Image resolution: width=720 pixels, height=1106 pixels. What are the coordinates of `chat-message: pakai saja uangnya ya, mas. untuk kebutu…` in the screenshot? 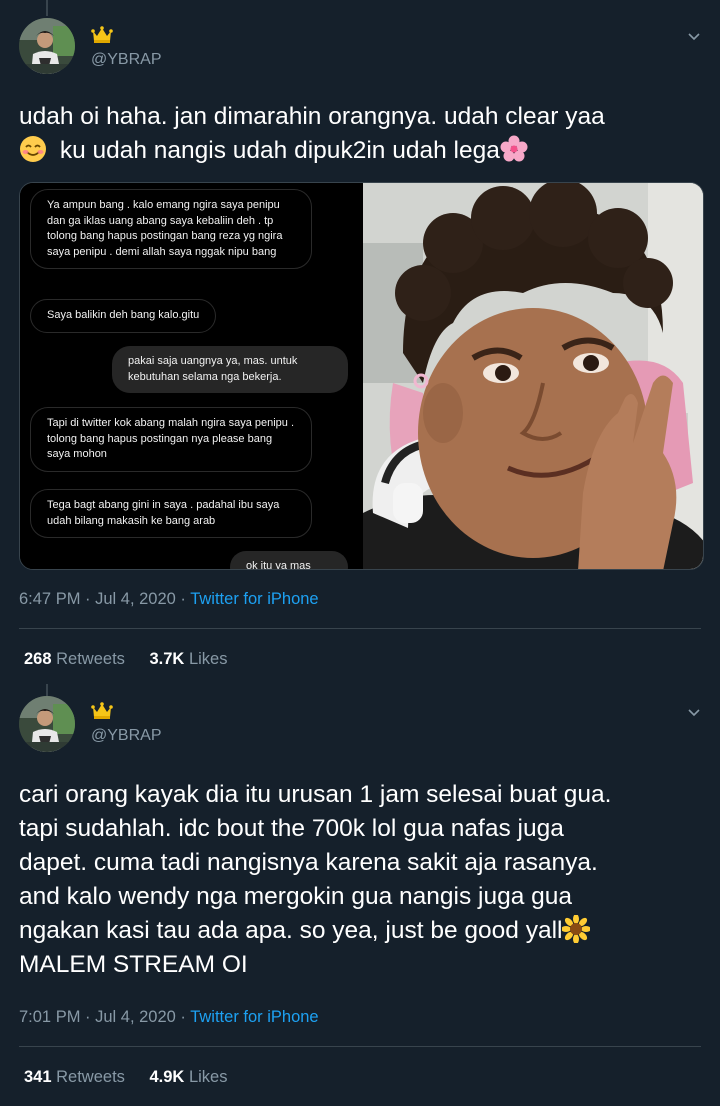 It's located at (230, 369).